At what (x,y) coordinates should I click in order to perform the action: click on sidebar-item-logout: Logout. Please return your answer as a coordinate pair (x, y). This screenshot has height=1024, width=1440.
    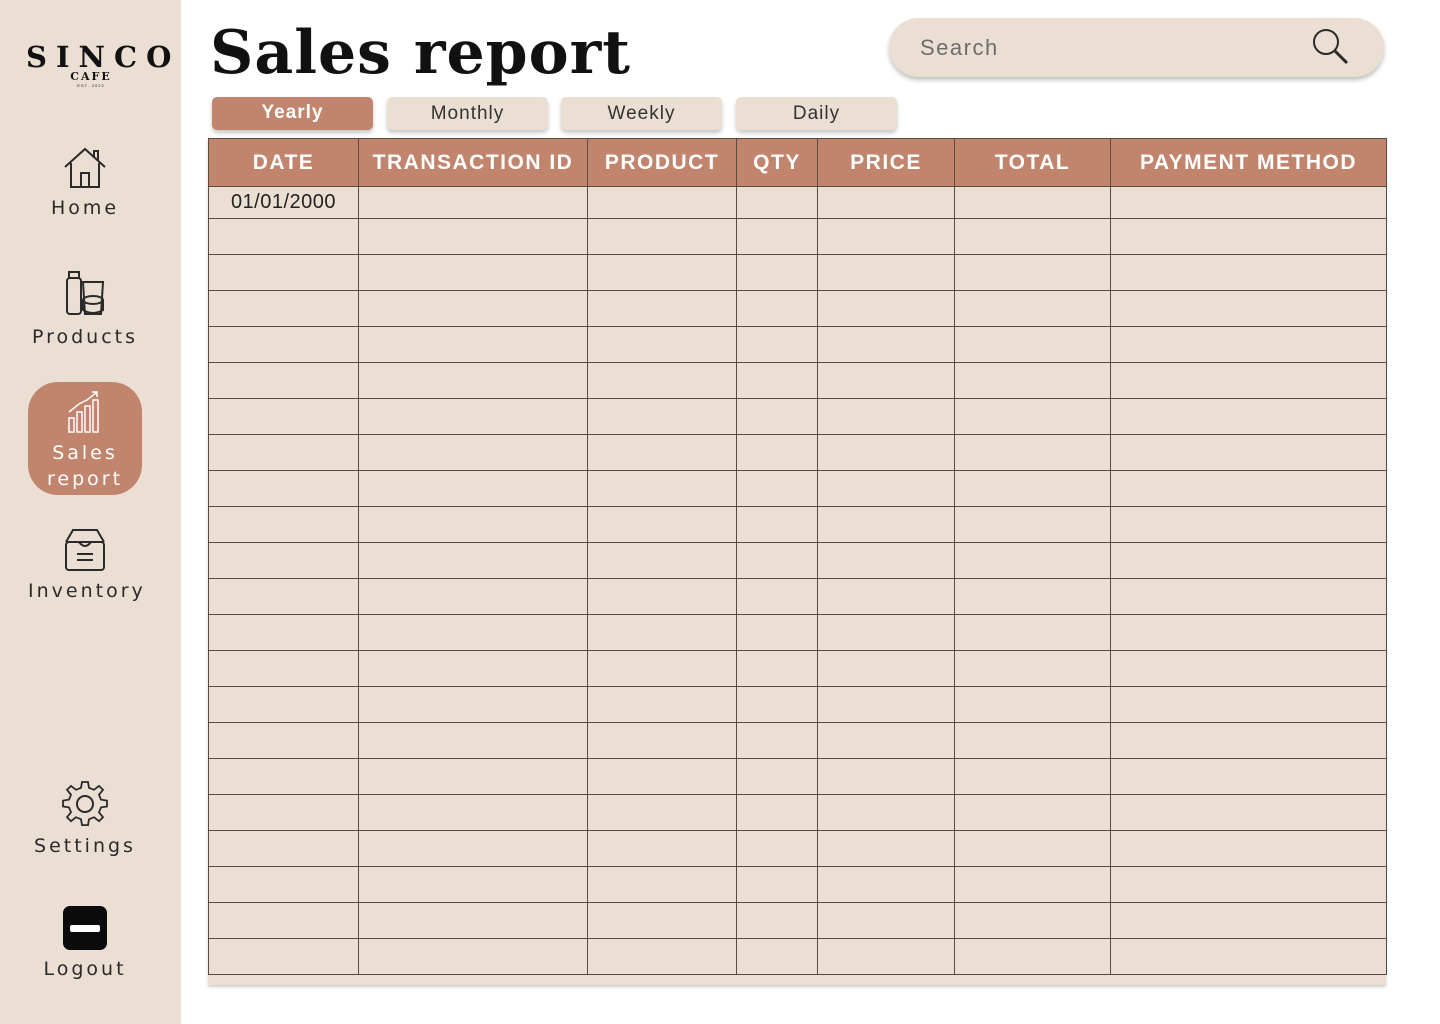
    Looking at the image, I should click on (85, 944).